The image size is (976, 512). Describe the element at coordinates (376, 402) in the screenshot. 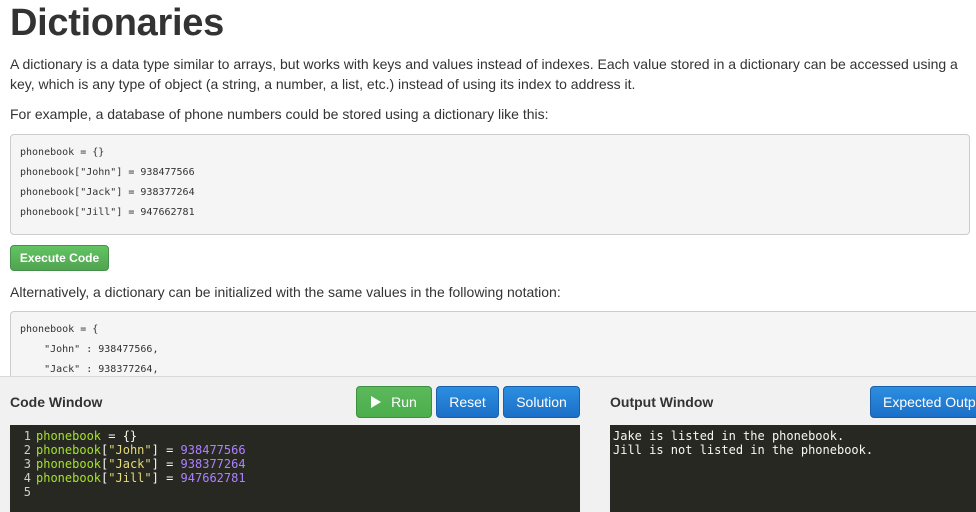

I see `play-icon` at that location.